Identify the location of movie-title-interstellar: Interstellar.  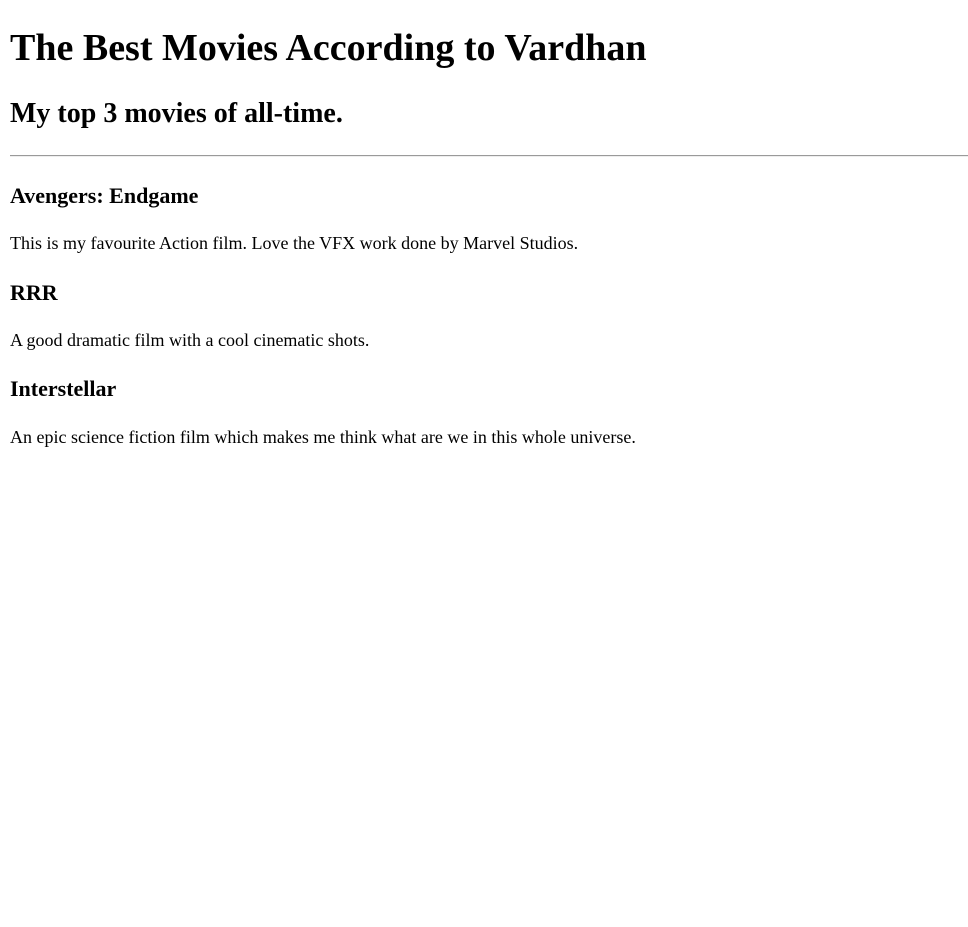
(63, 388).